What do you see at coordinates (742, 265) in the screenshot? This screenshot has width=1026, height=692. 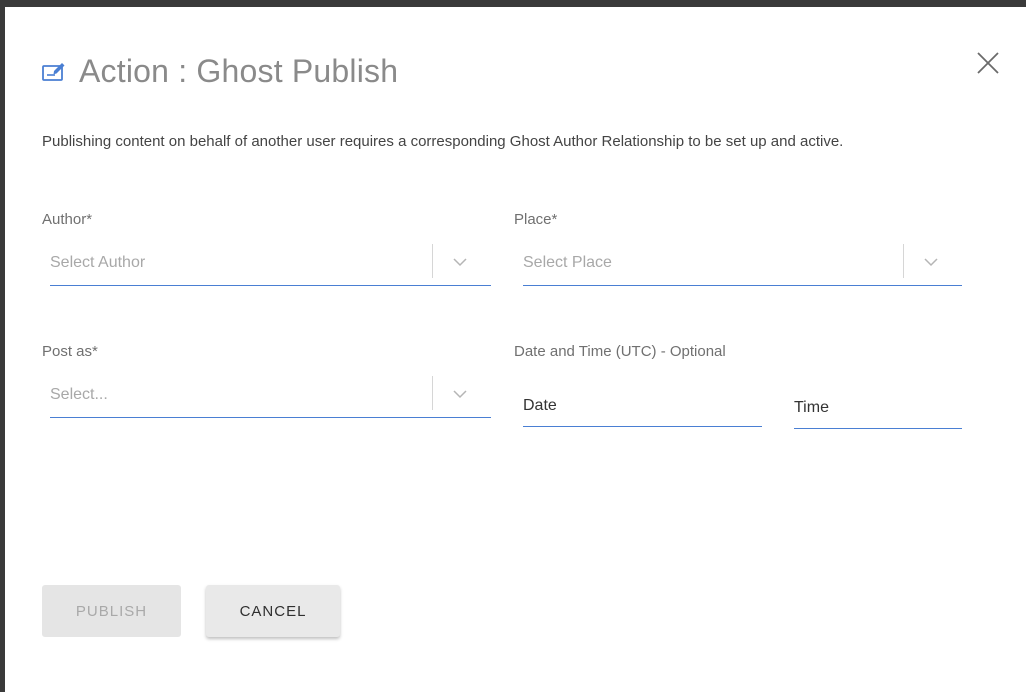 I see `place-select: Select Place` at bounding box center [742, 265].